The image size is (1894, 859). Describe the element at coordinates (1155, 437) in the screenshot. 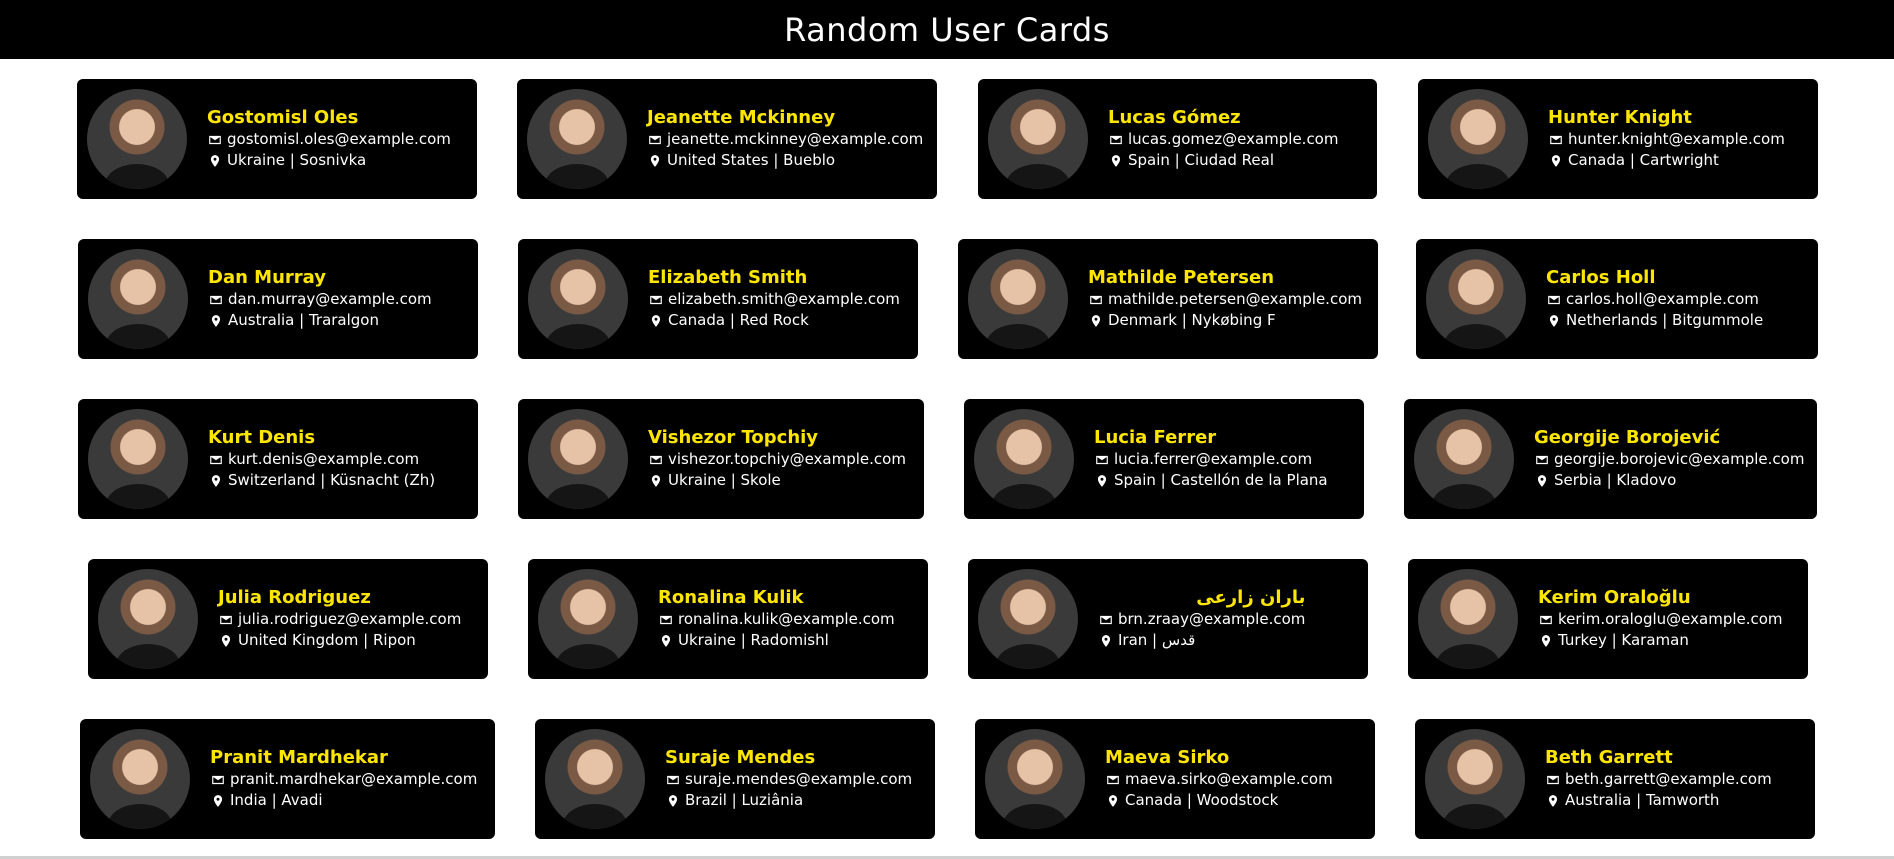

I see `user-name: Lucia Ferrer` at that location.